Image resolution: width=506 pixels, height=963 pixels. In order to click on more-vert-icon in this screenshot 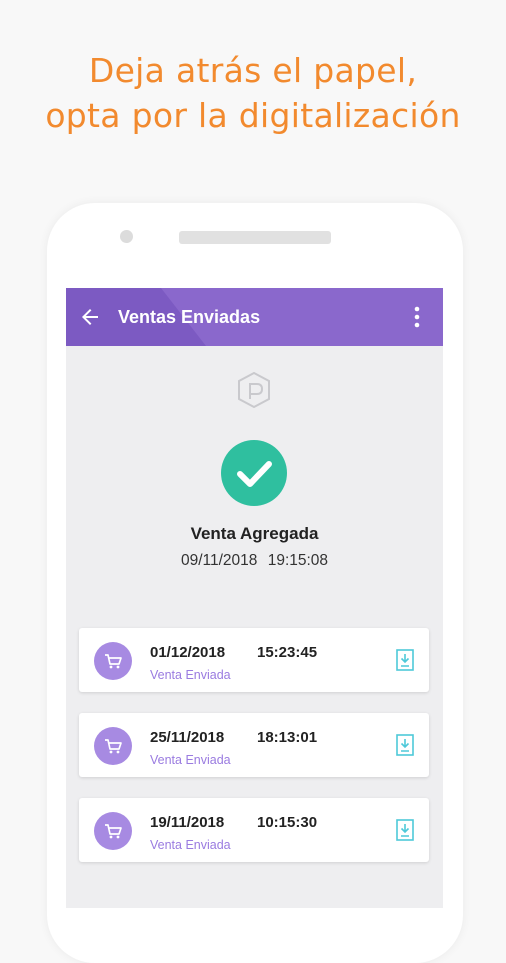, I will do `click(417, 317)`.